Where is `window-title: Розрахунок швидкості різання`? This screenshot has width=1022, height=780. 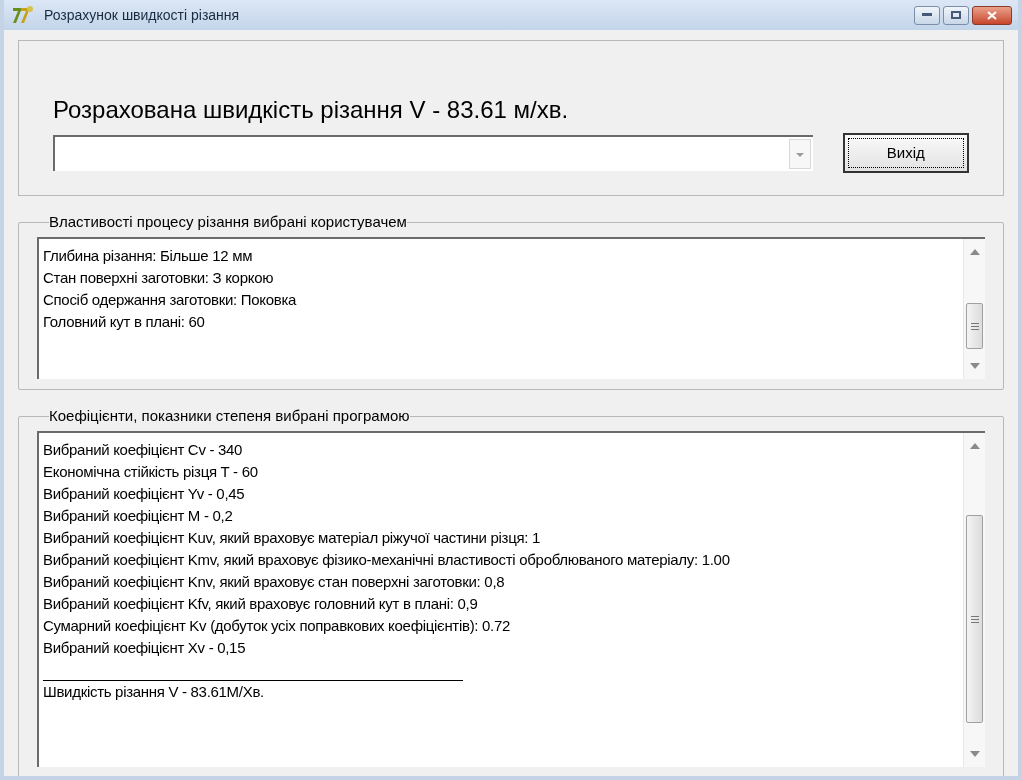 window-title: Розрахунок швидкості різання is located at coordinates (142, 15).